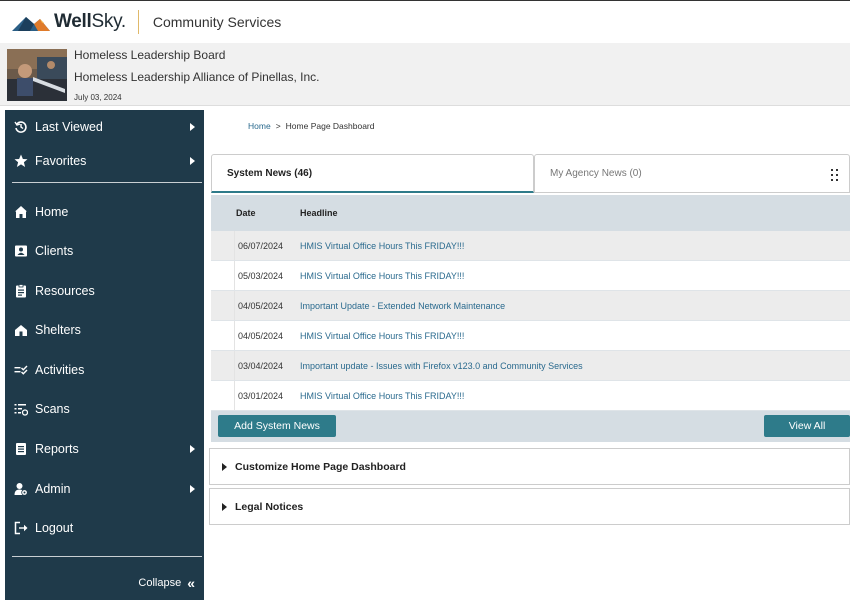 This screenshot has height=600, width=850. I want to click on clipboard-icon, so click(21, 291).